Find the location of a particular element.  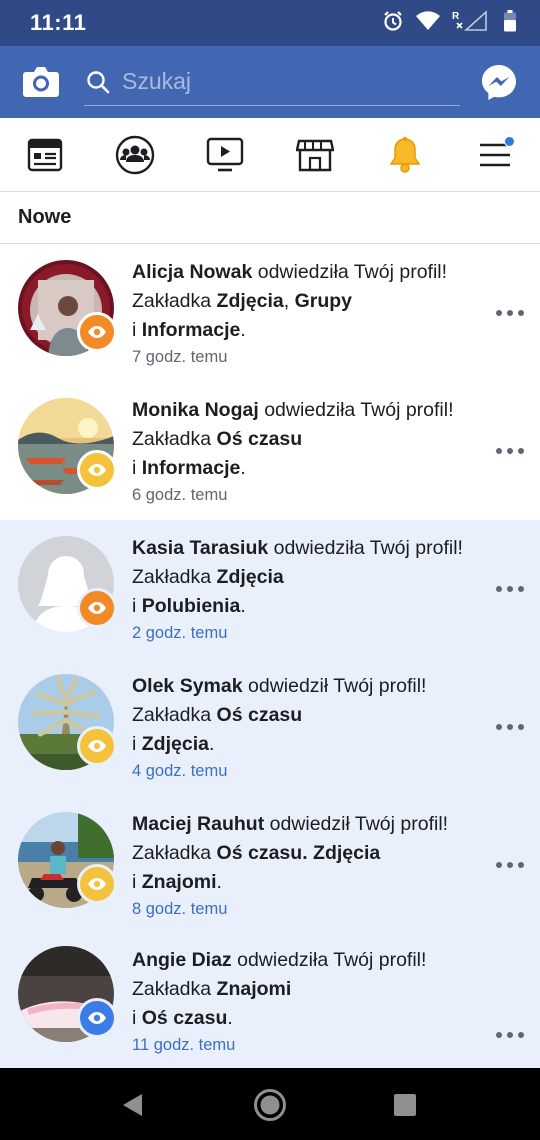

wifi-icon is located at coordinates (428, 20).